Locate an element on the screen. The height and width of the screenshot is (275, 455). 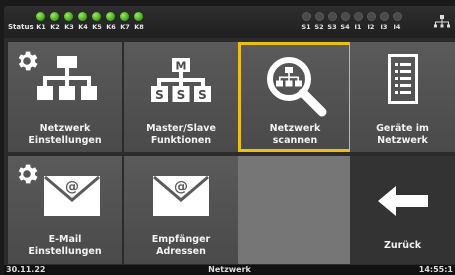
status-led-k8 is located at coordinates (138, 16).